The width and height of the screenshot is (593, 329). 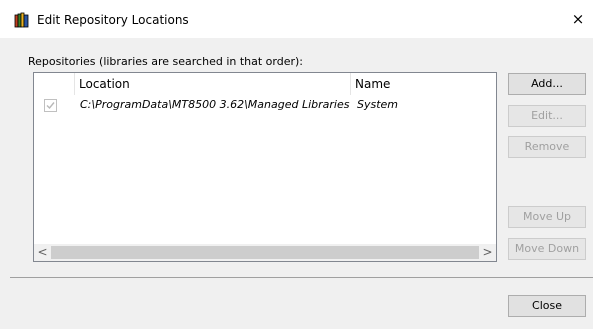 I want to click on remove-button: Remove, so click(x=547, y=147).